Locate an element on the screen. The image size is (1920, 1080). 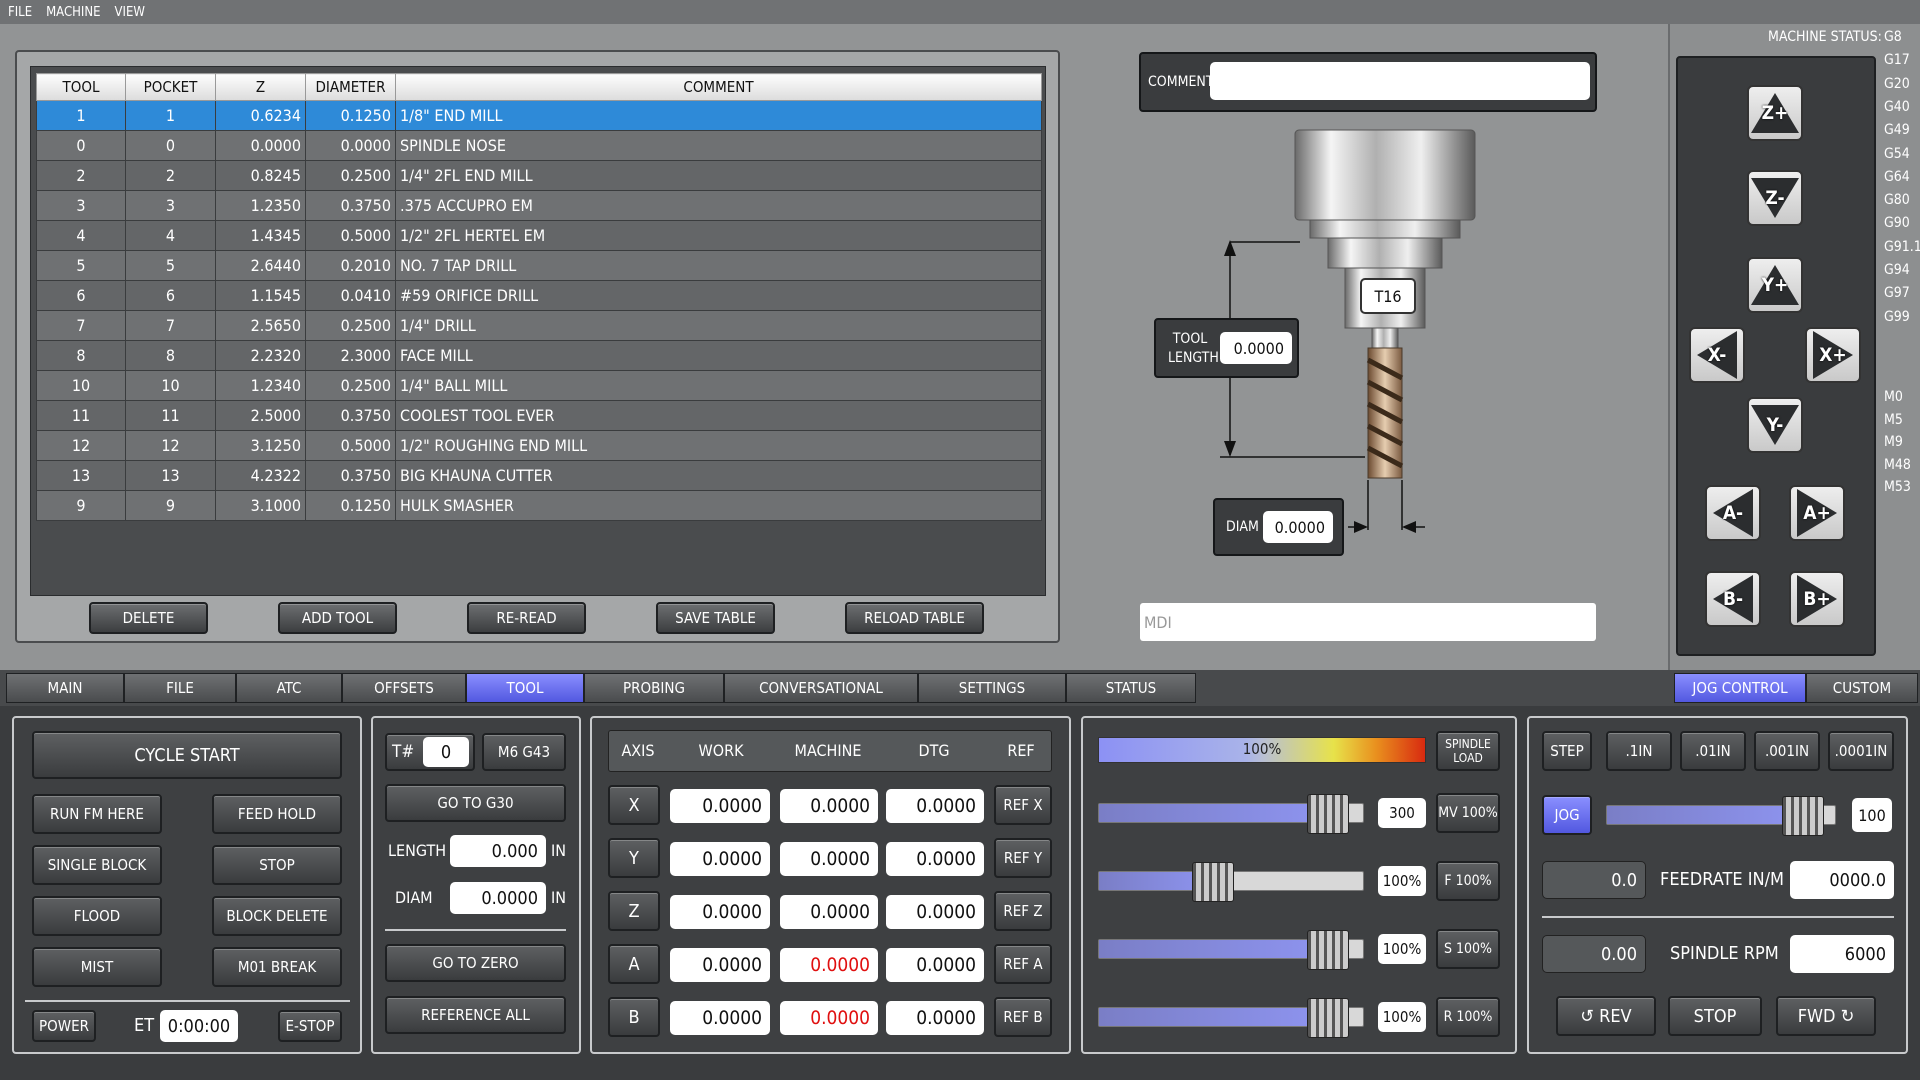
mdi-input: MDI is located at coordinates (1368, 622).